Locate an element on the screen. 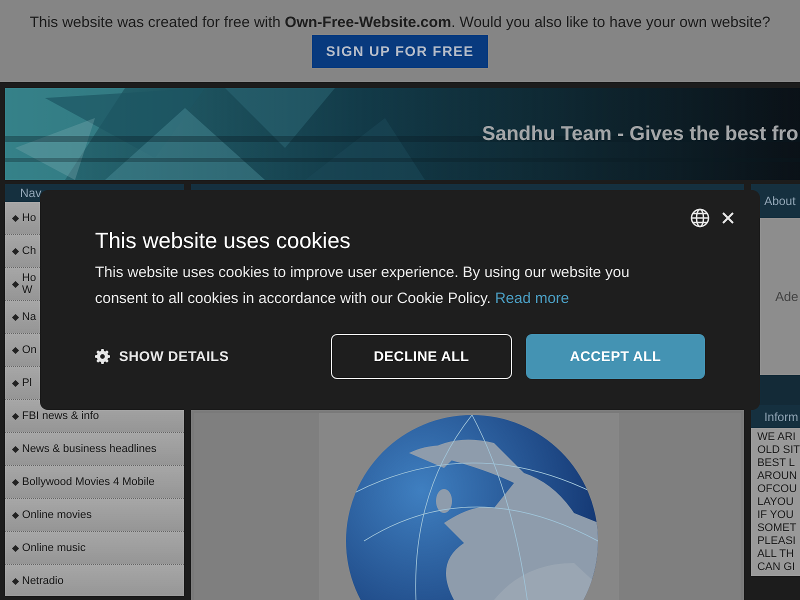  nav-label: Netradio is located at coordinates (43, 581).